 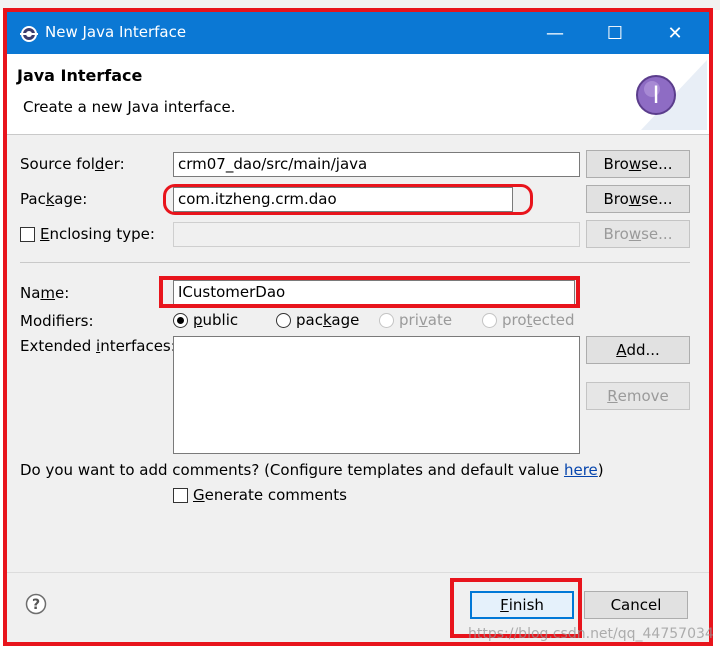 What do you see at coordinates (376, 164) in the screenshot?
I see `source-folder-input: crm07_dao/src/main/java` at bounding box center [376, 164].